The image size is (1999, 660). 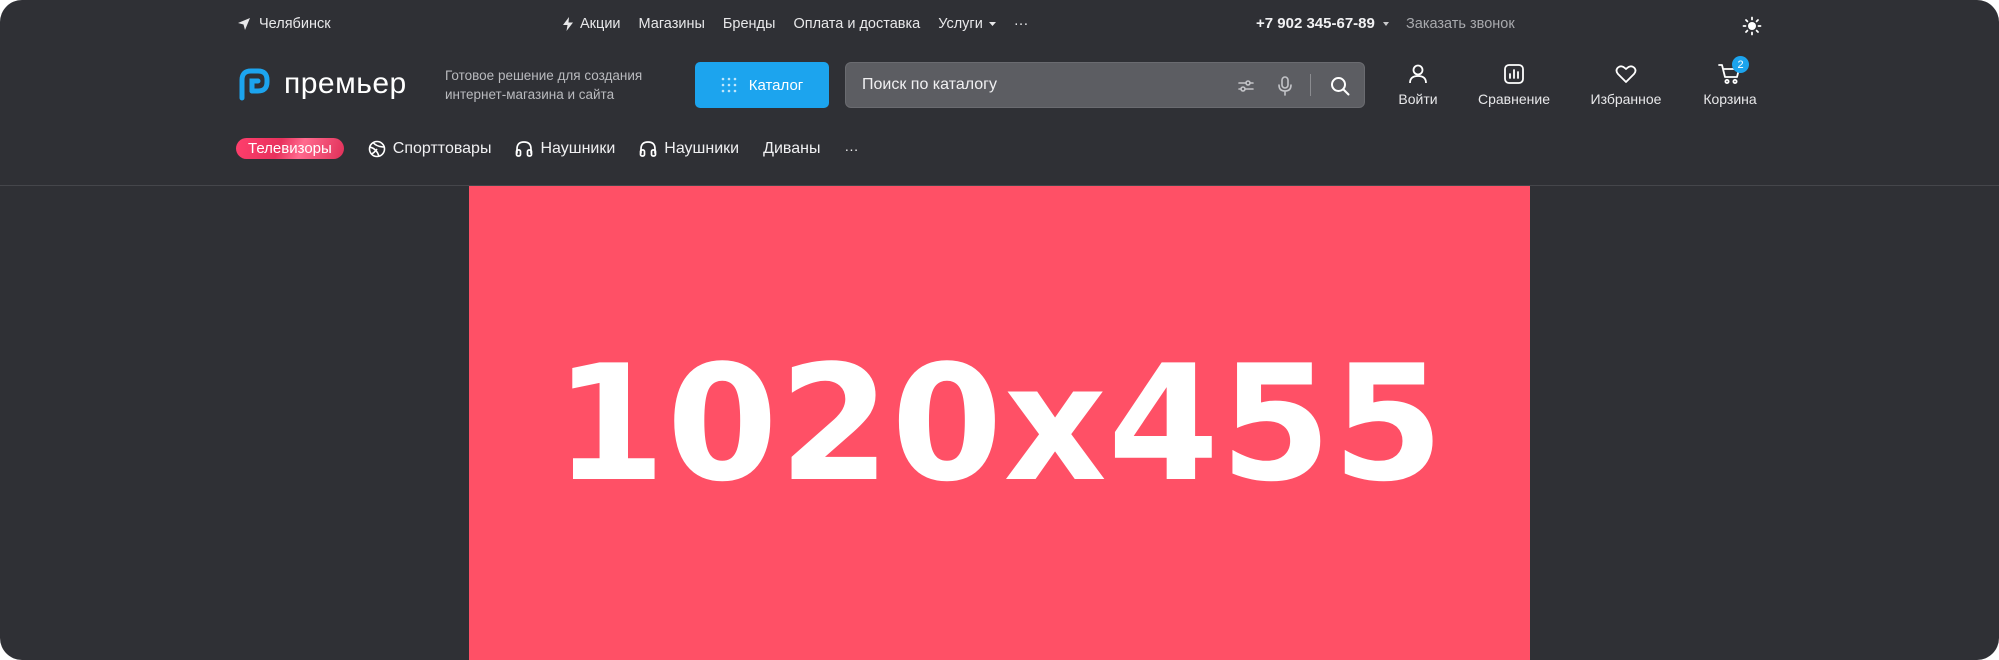 I want to click on filter-sliders-icon, so click(x=1246, y=86).